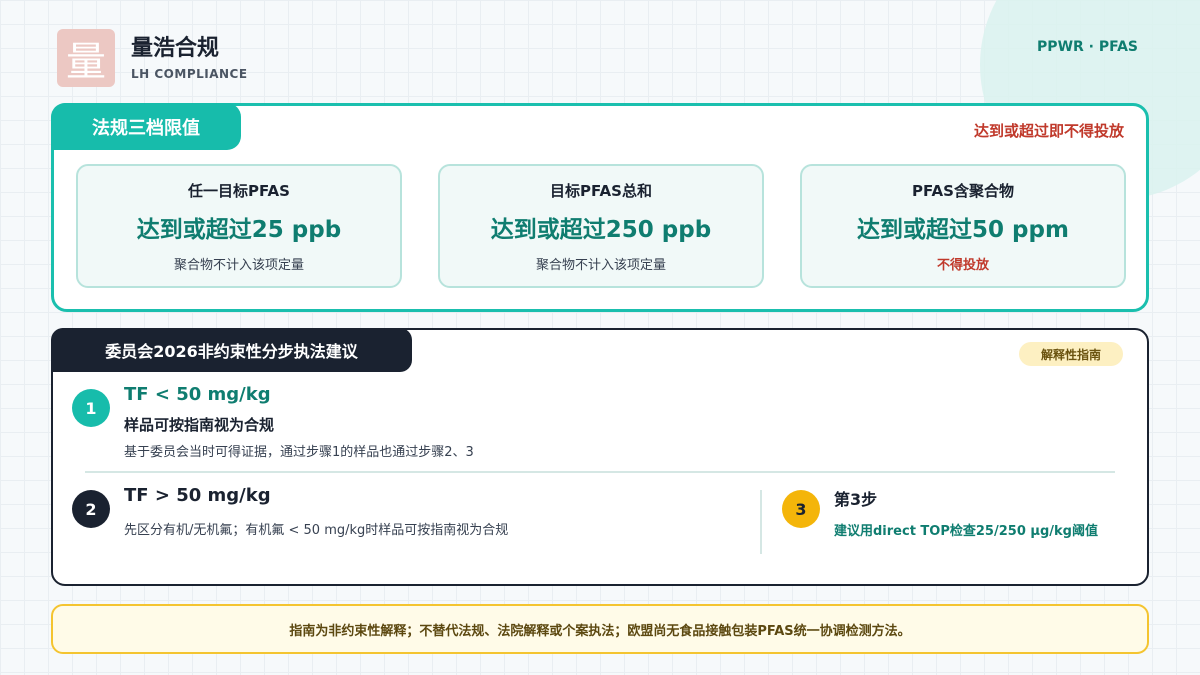  Describe the element at coordinates (199, 425) in the screenshot. I see `step-1-title: 样品可按指南视为合规` at that location.